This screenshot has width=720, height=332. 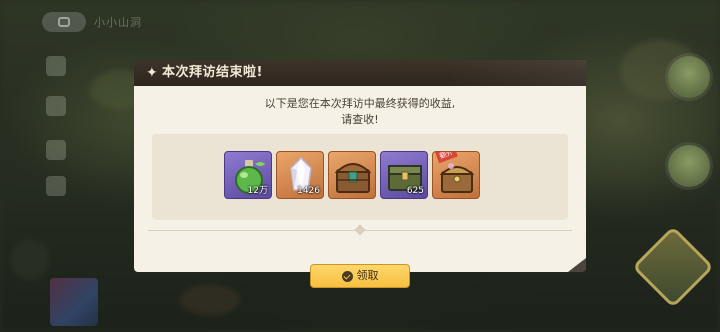 I want to click on reward-item-wooden-chest, so click(x=352, y=175).